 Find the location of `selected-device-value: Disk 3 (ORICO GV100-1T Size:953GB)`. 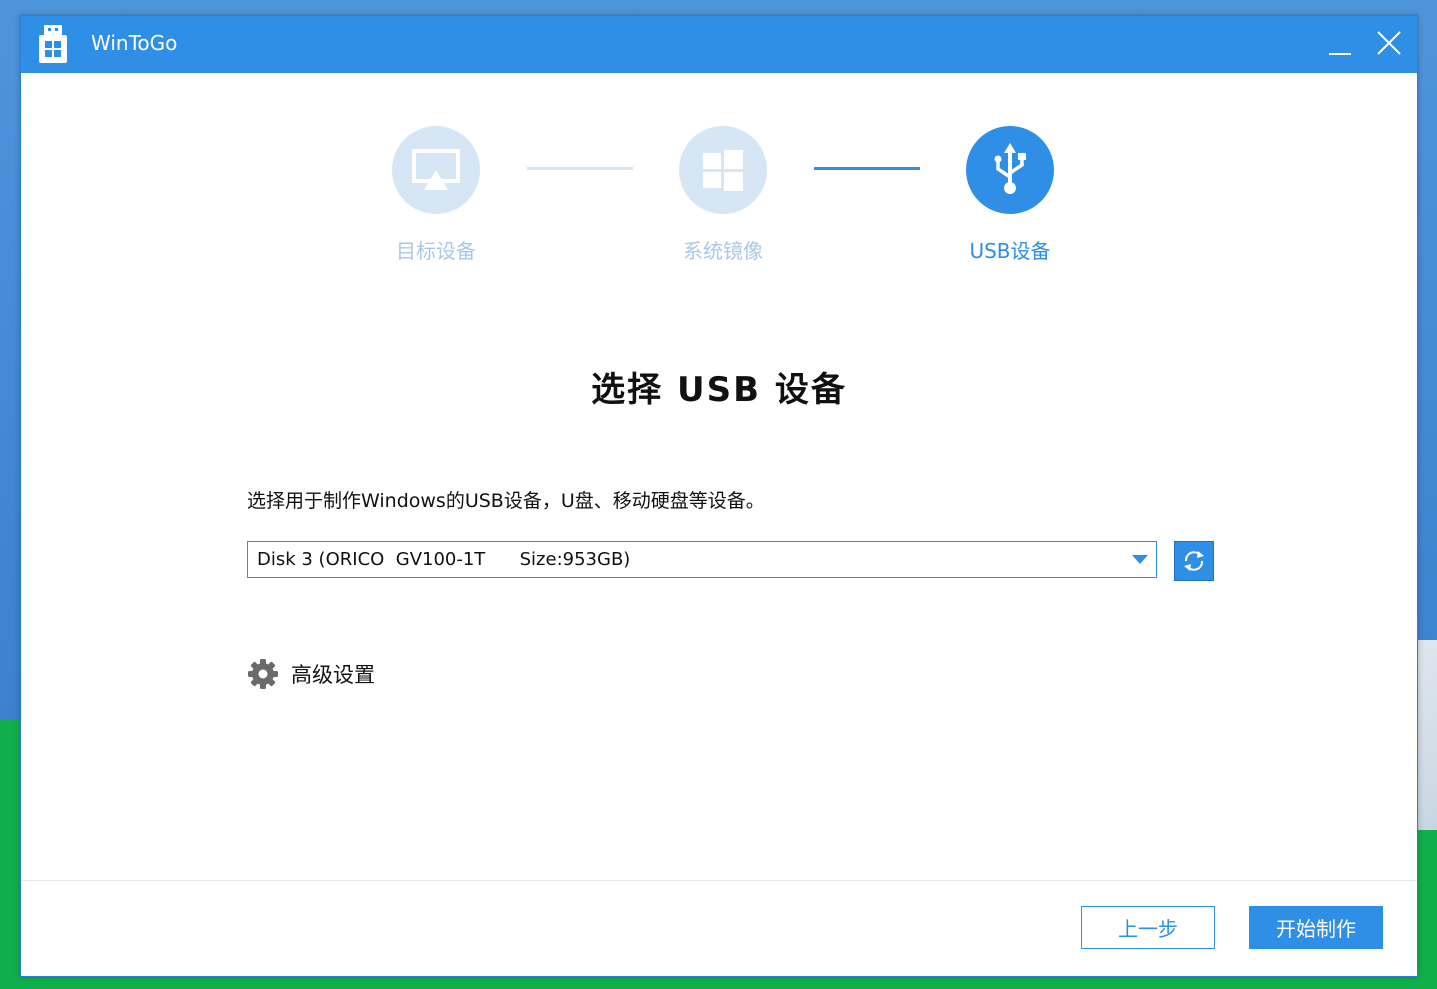

selected-device-value: Disk 3 (ORICO GV100-1T Size:953GB) is located at coordinates (444, 559).